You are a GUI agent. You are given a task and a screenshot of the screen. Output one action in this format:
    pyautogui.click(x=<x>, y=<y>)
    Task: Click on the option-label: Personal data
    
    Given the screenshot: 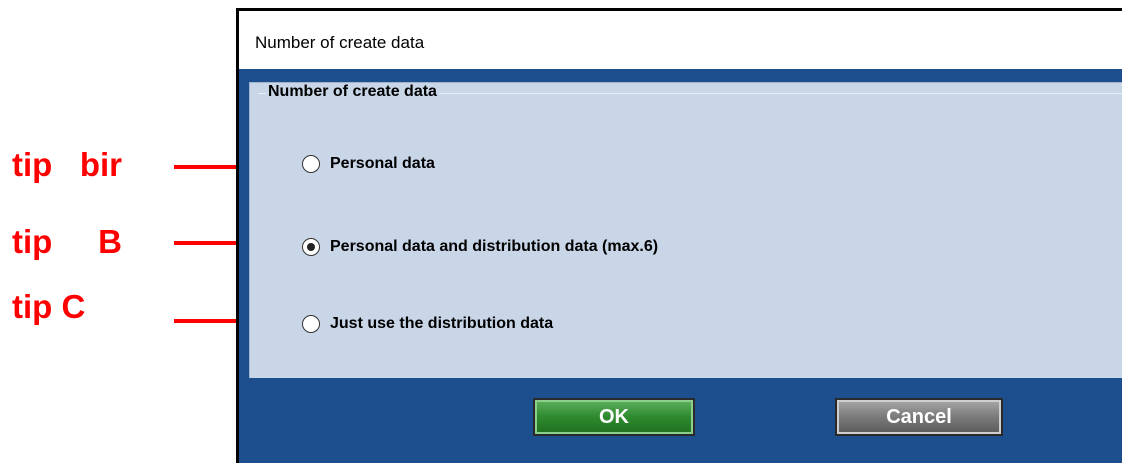 What is the action you would take?
    pyautogui.click(x=382, y=163)
    